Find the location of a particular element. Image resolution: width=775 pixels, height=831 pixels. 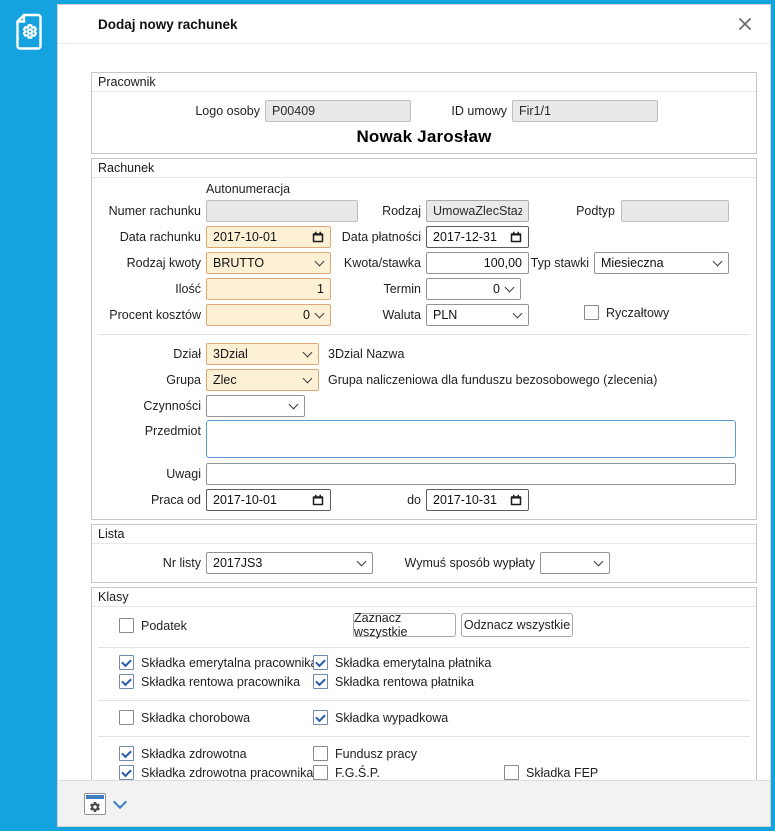

checkbox-fundusz-pracy: Fundusz pracy is located at coordinates (365, 753).